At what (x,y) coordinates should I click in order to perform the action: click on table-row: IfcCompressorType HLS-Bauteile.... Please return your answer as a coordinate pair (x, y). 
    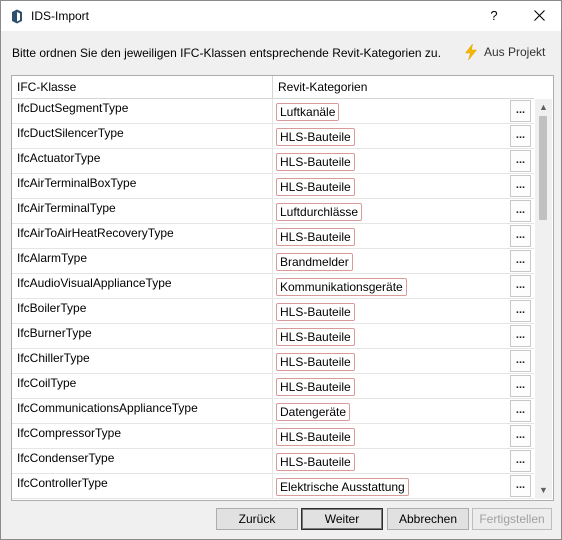
    Looking at the image, I should click on (273, 436).